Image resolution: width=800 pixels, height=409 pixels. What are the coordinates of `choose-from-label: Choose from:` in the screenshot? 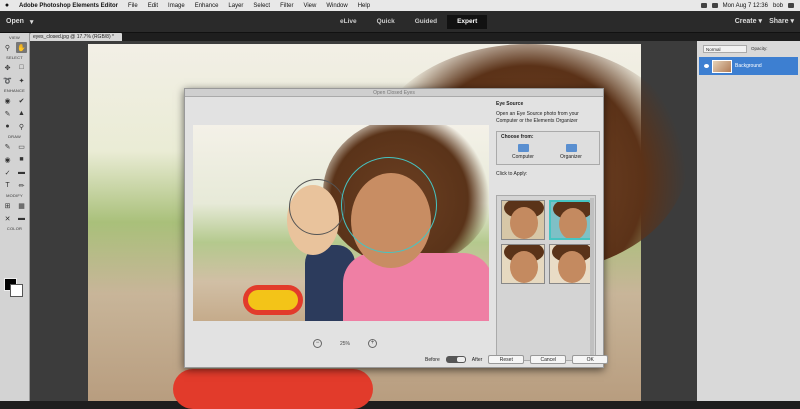 It's located at (517, 137).